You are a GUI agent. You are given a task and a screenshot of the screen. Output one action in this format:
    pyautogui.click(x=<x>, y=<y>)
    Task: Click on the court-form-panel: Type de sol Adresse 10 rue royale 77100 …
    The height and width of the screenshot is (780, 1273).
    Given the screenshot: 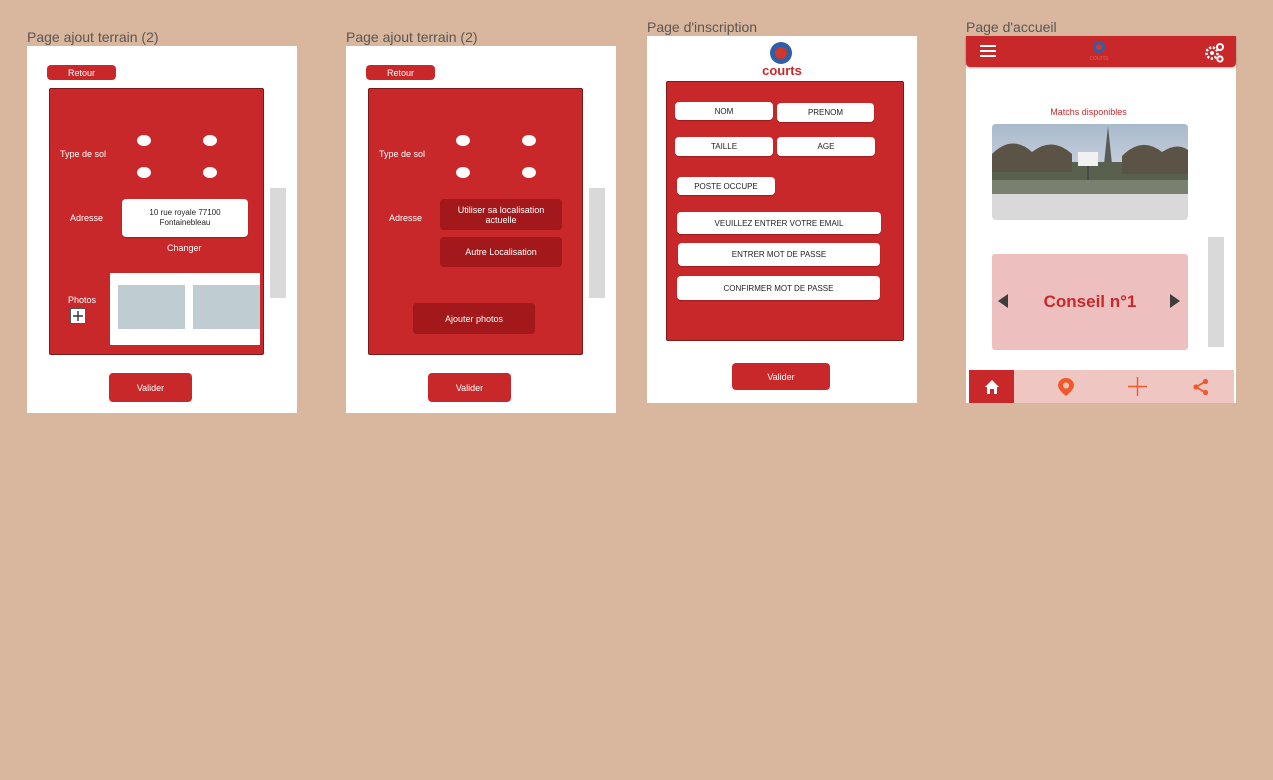 What is the action you would take?
    pyautogui.click(x=156, y=221)
    